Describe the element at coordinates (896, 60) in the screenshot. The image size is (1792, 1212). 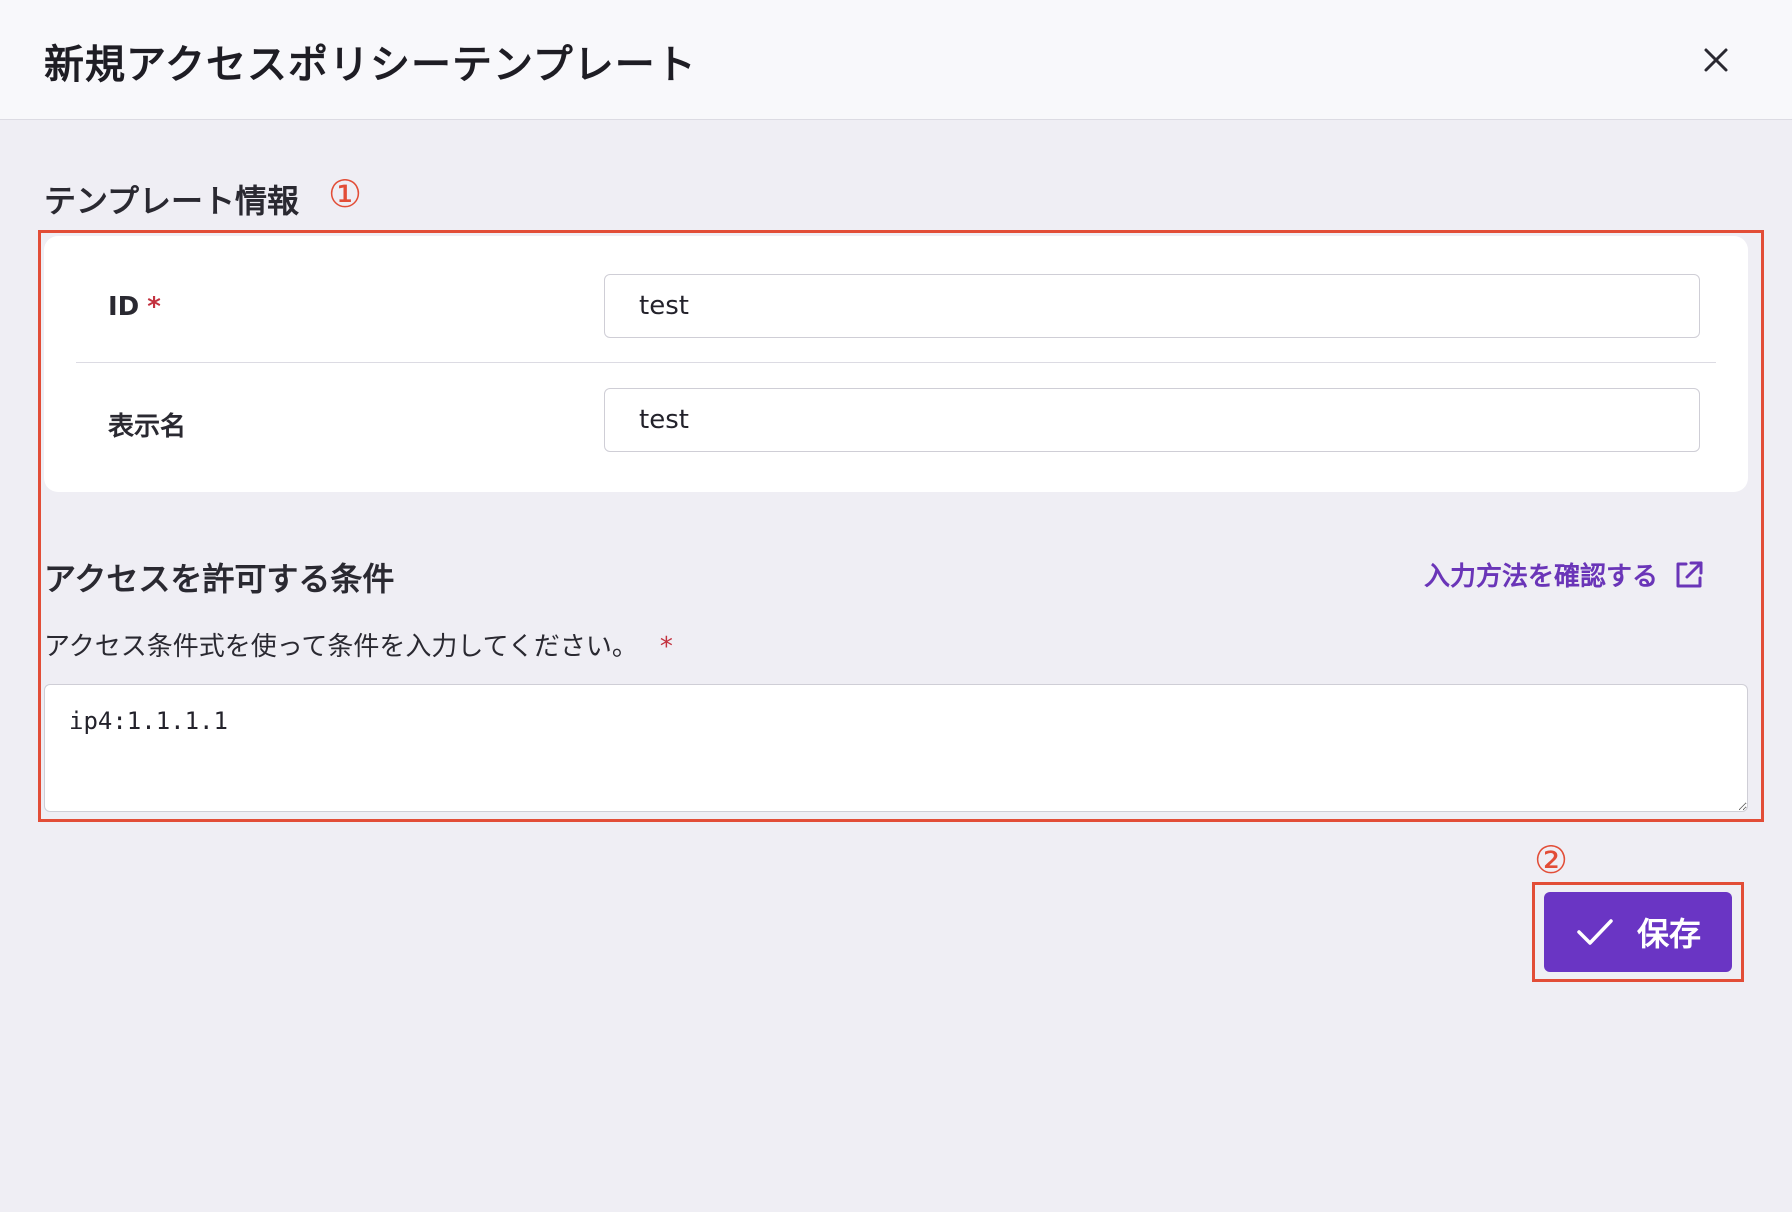
I see `dialog-header: 新規アクセスポリシーテンプレート` at that location.